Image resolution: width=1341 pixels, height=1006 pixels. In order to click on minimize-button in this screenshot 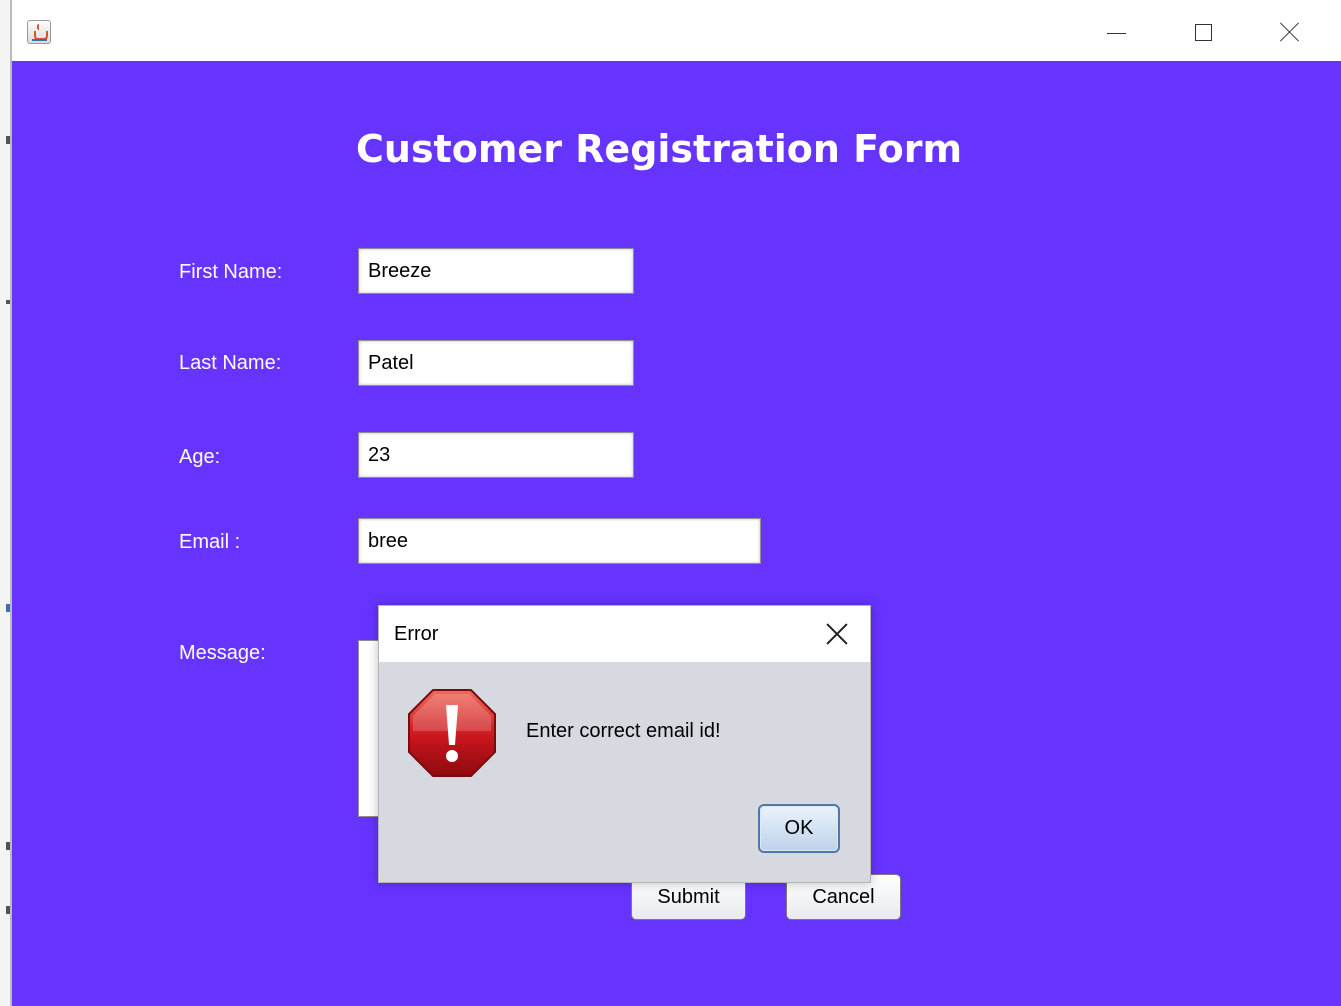, I will do `click(1116, 32)`.